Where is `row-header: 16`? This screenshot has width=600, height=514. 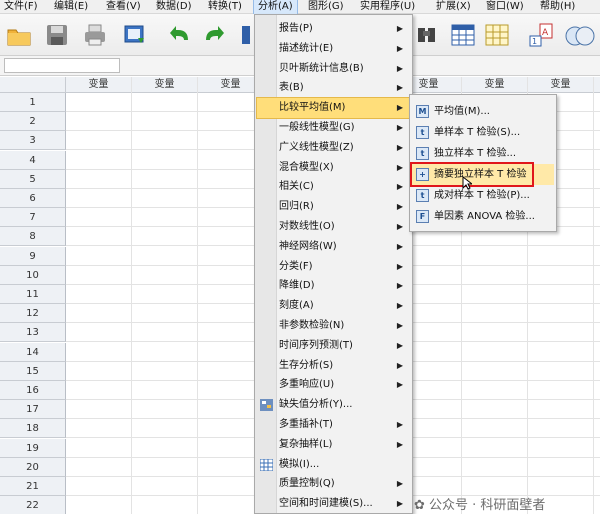
row-header: 16 is located at coordinates (33, 390).